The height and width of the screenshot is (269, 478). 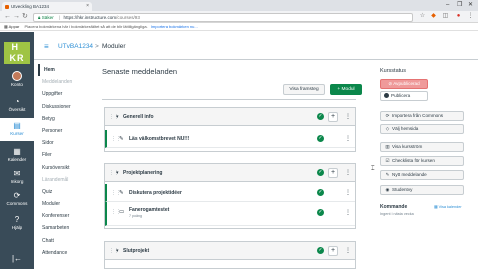 What do you see at coordinates (63, 216) in the screenshot?
I see `course-nav-conferences: Konferenser` at bounding box center [63, 216].